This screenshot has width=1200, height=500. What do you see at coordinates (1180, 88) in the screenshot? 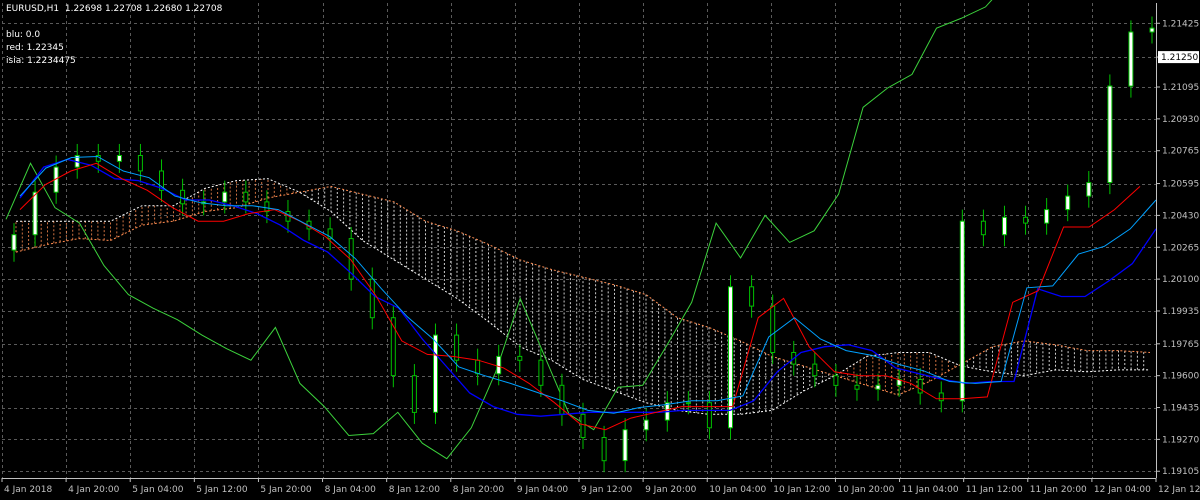
I see `price-tick-label: 1.21095` at bounding box center [1180, 88].